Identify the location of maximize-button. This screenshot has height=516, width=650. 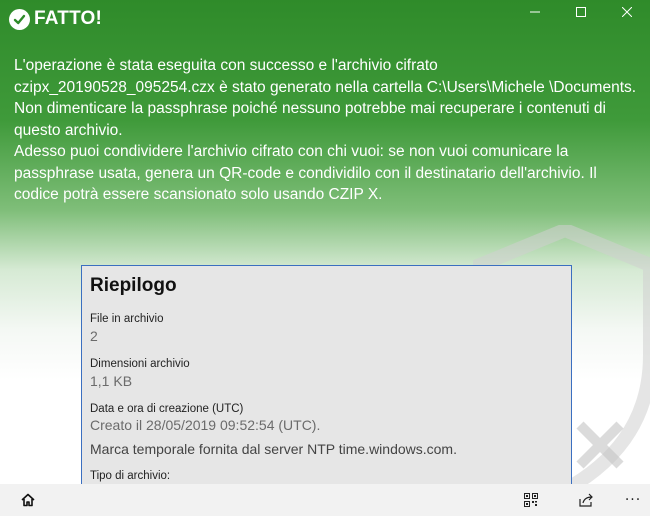
(581, 12).